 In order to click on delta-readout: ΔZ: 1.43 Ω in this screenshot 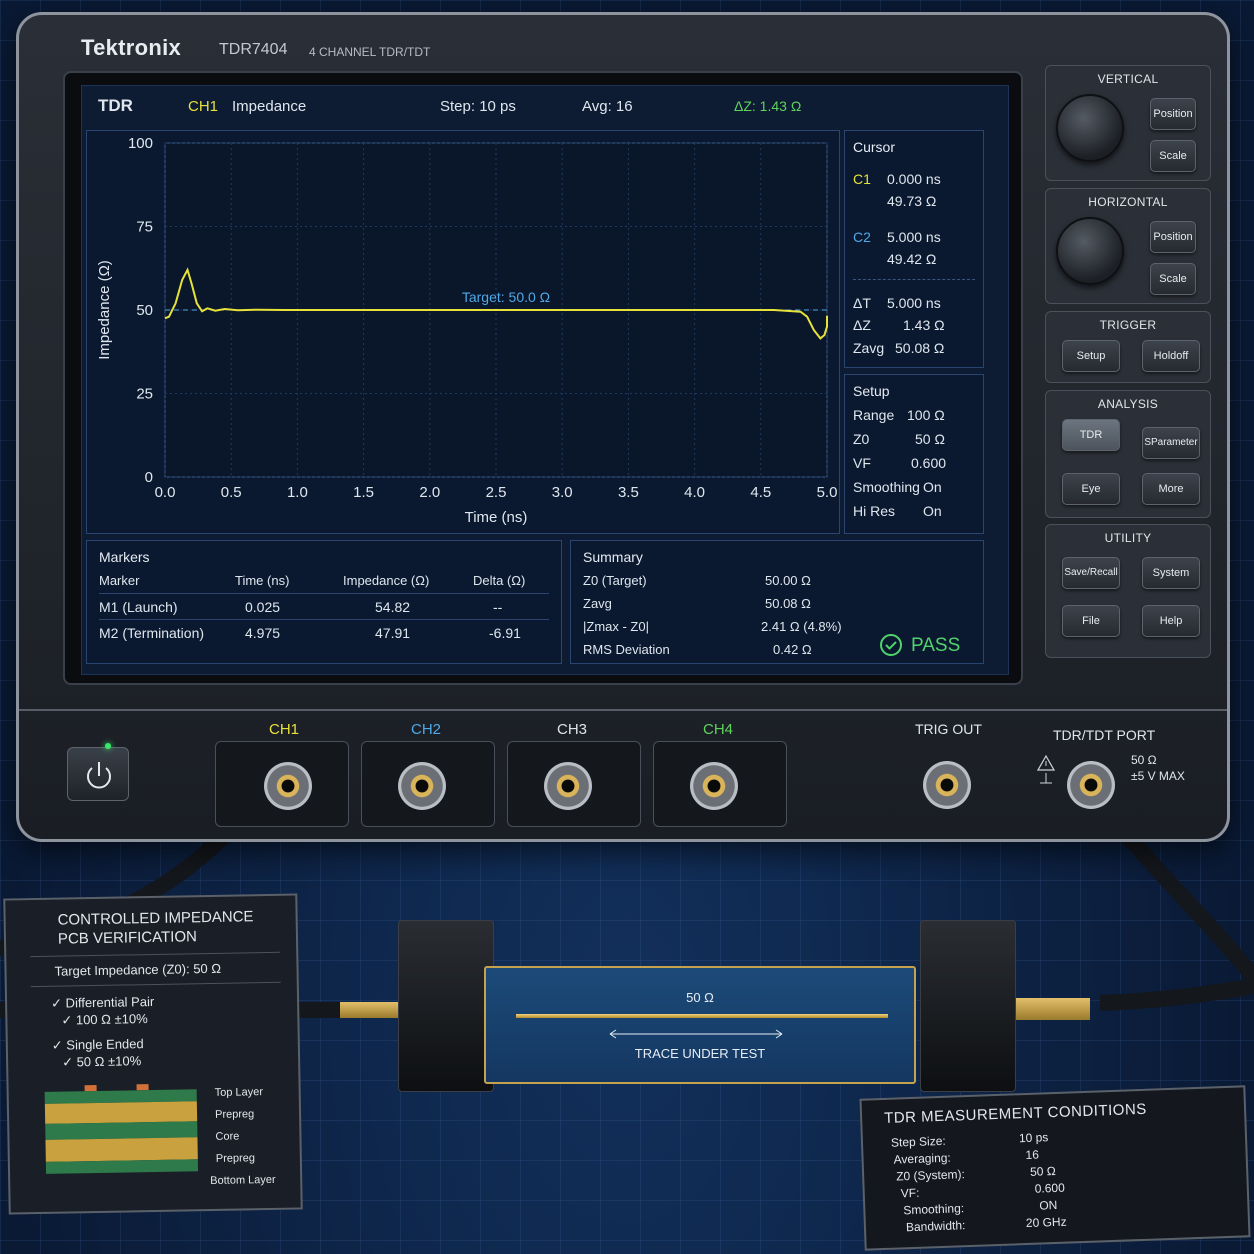, I will do `click(768, 106)`.